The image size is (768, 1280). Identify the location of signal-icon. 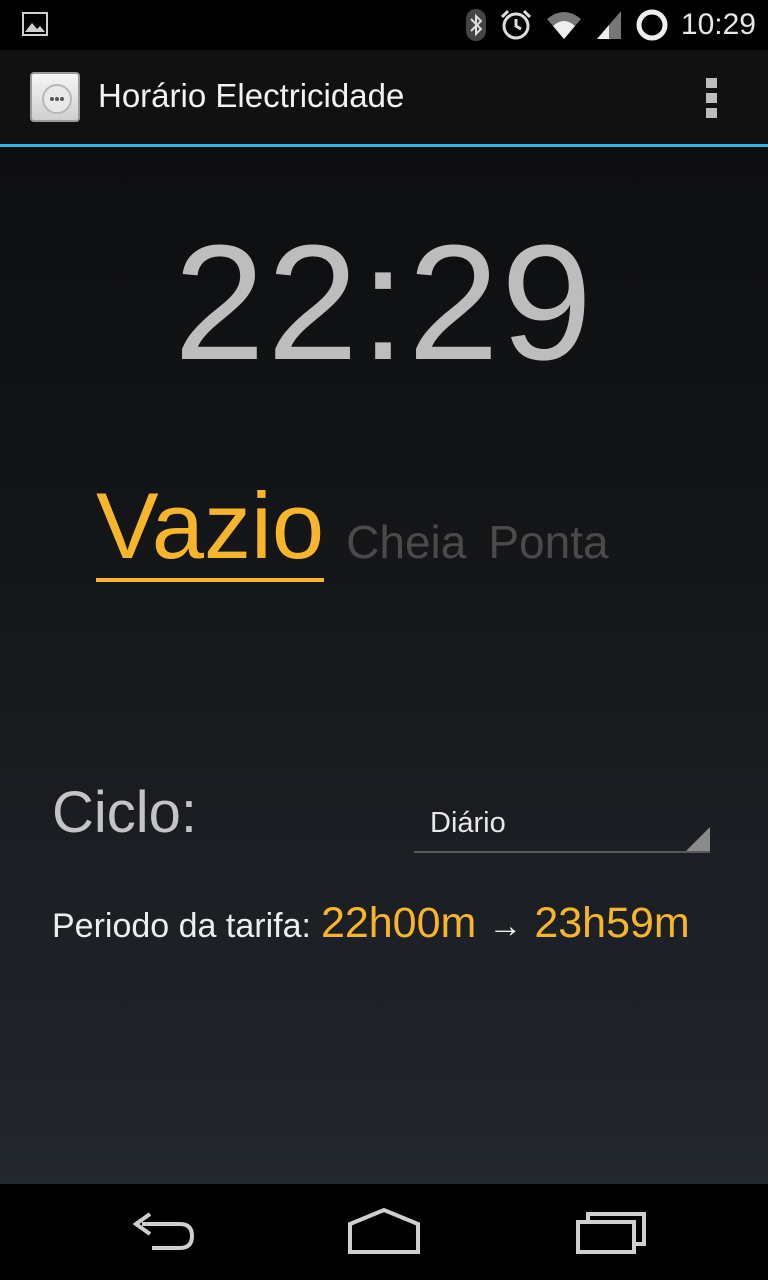
(608, 25).